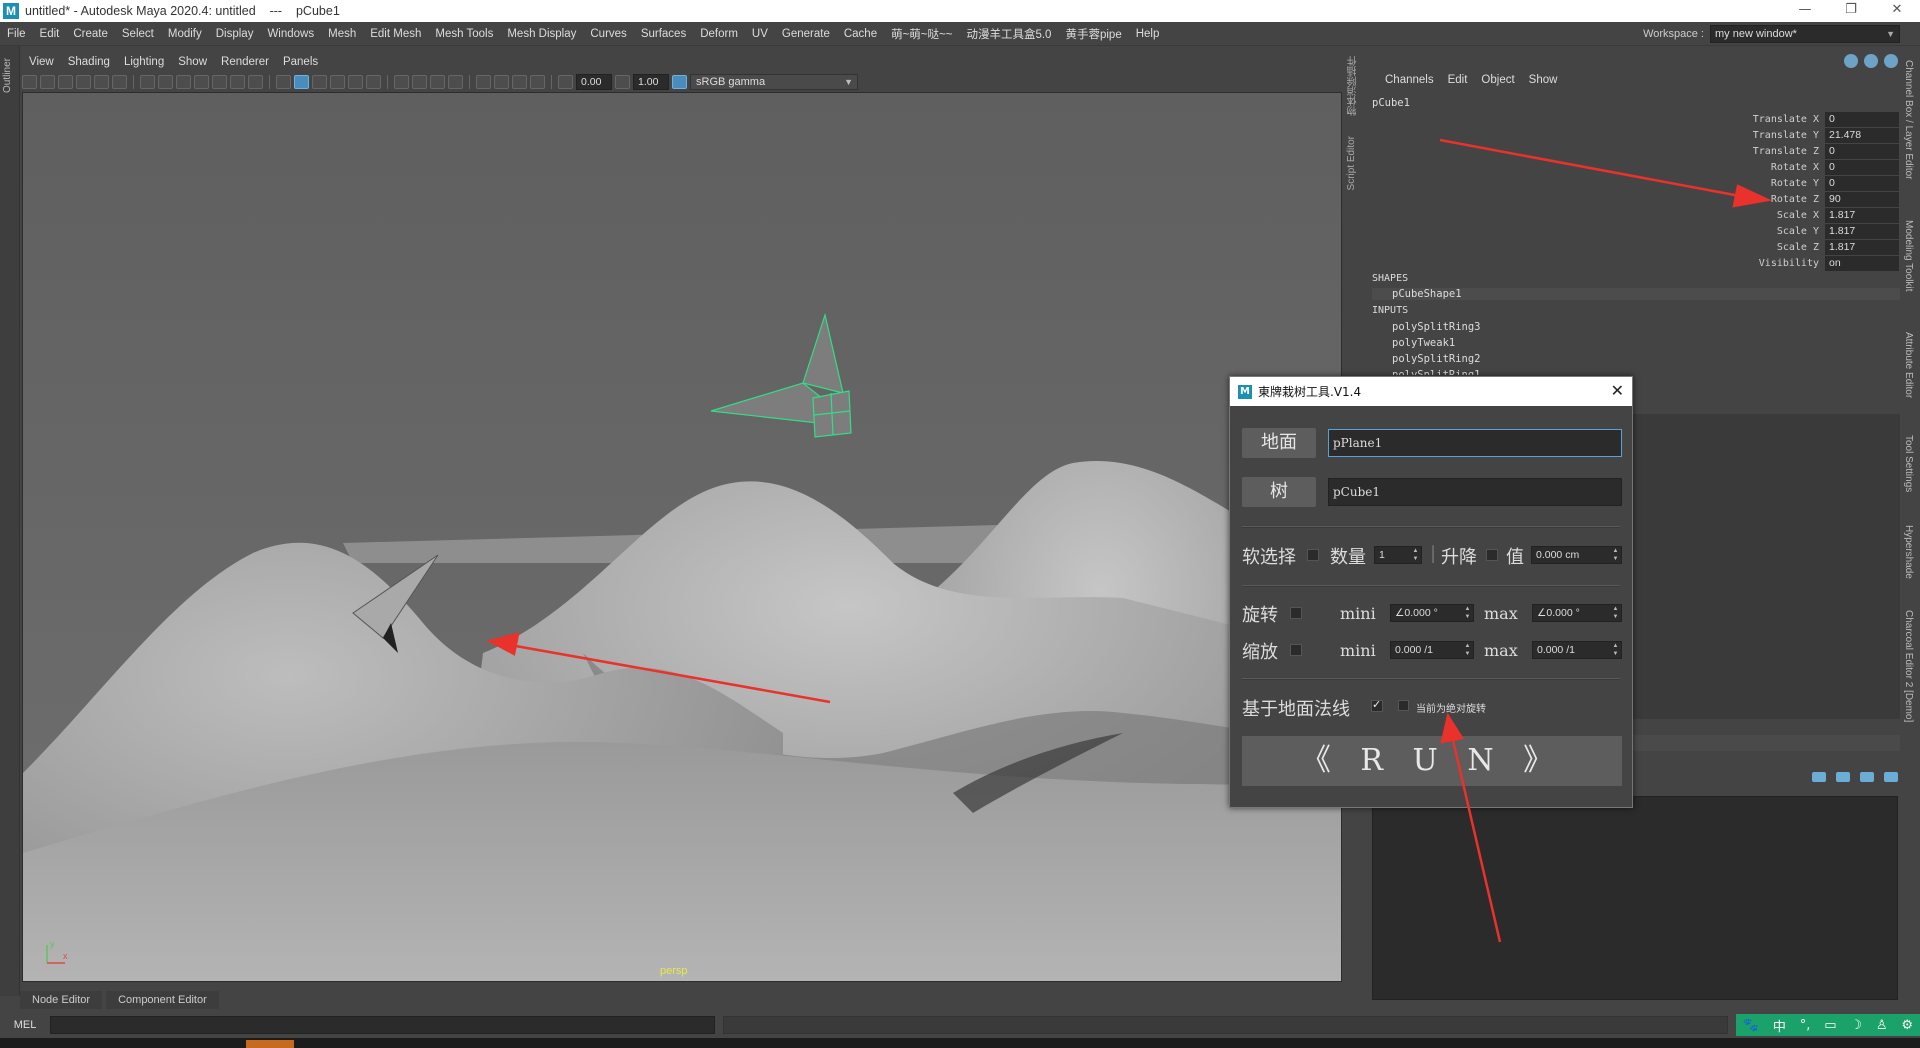 This screenshot has height=1048, width=1920. I want to click on raise-checkbox, so click(1492, 555).